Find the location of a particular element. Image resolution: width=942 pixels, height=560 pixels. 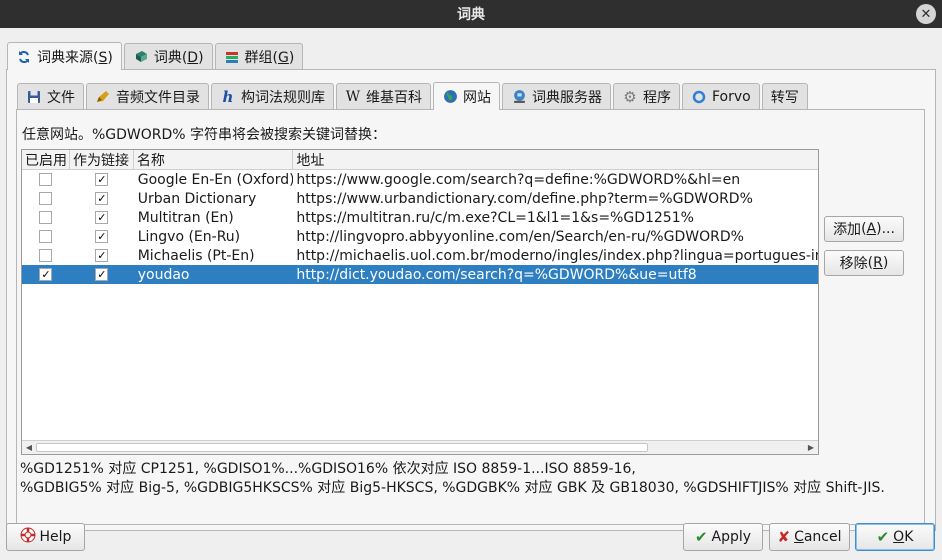

remove-button-mnemonic: R is located at coordinates (878, 263).